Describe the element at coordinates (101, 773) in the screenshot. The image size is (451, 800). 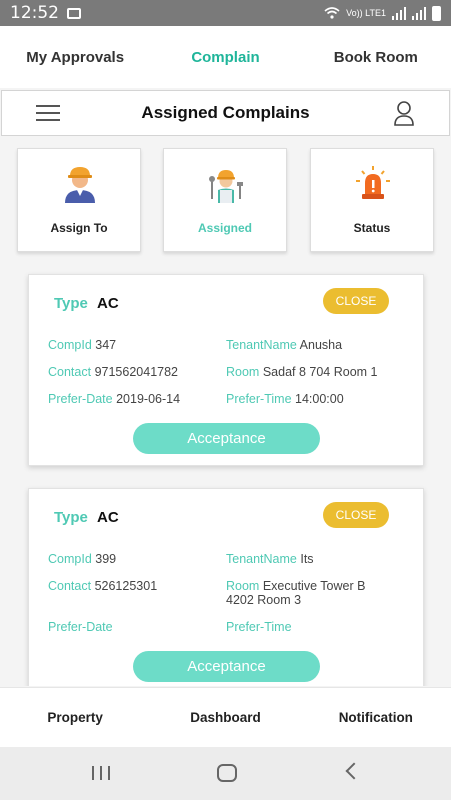
I see `recents-icon` at that location.